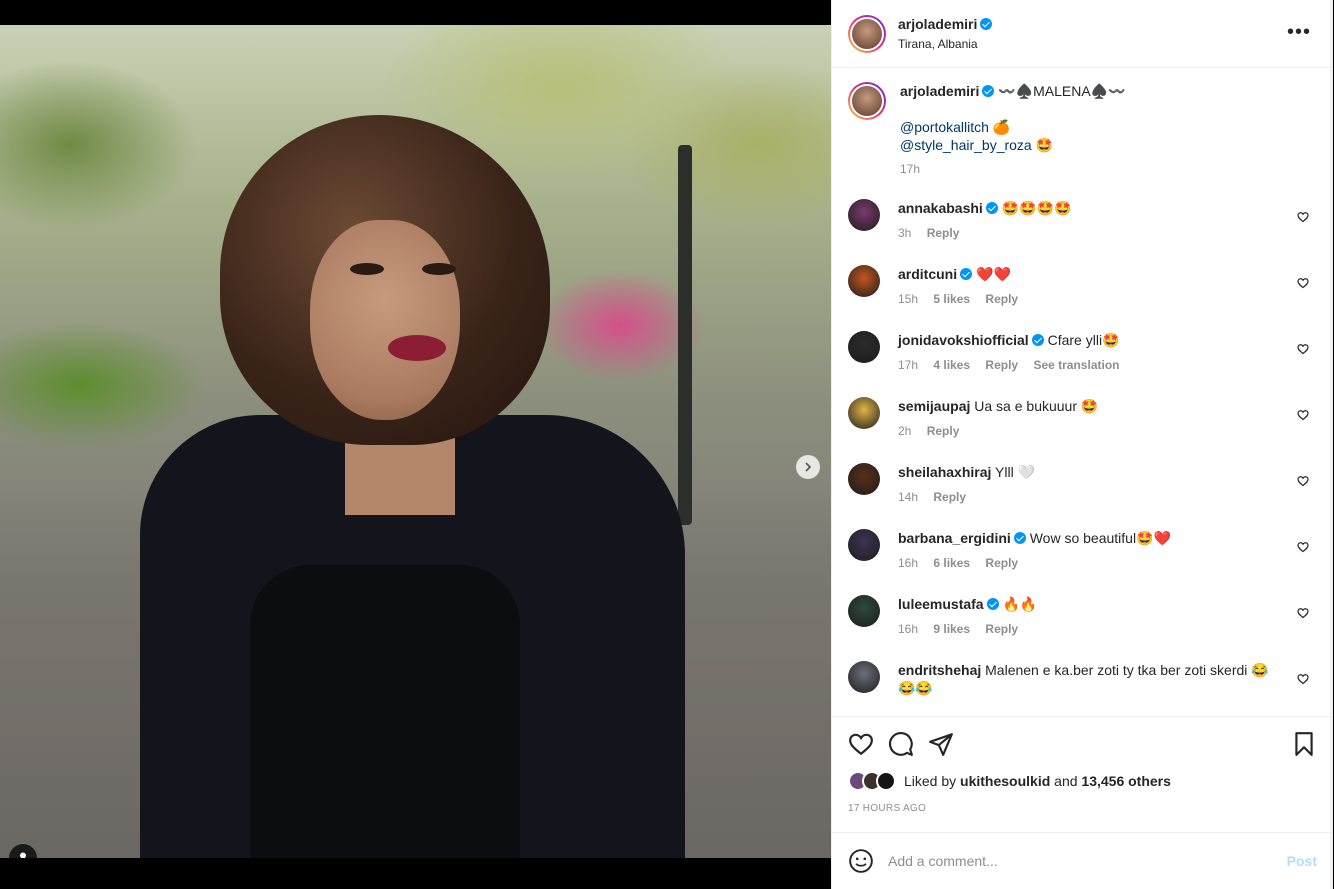 This screenshot has height=889, width=1334. Describe the element at coordinates (927, 274) in the screenshot. I see `comment-username: arditcuni` at that location.